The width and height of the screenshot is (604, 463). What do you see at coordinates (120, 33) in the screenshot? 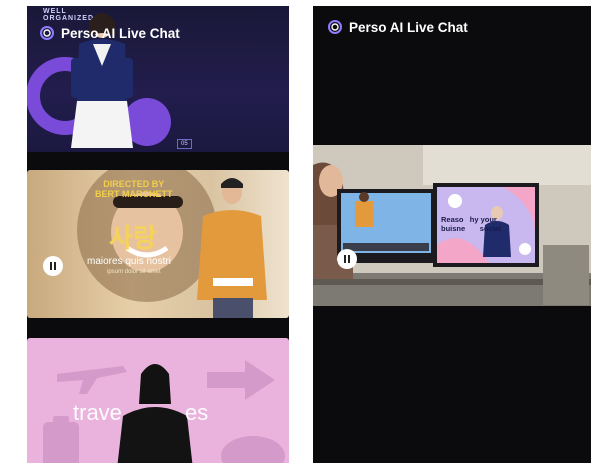
I see `brand-title: Perso AI Live Chat` at bounding box center [120, 33].